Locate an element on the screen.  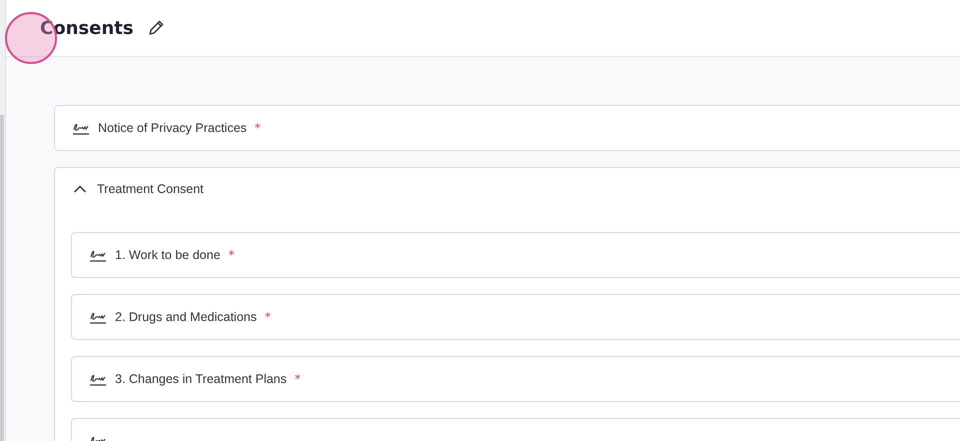
consent-title: Notice of Privacy Practices is located at coordinates (172, 128).